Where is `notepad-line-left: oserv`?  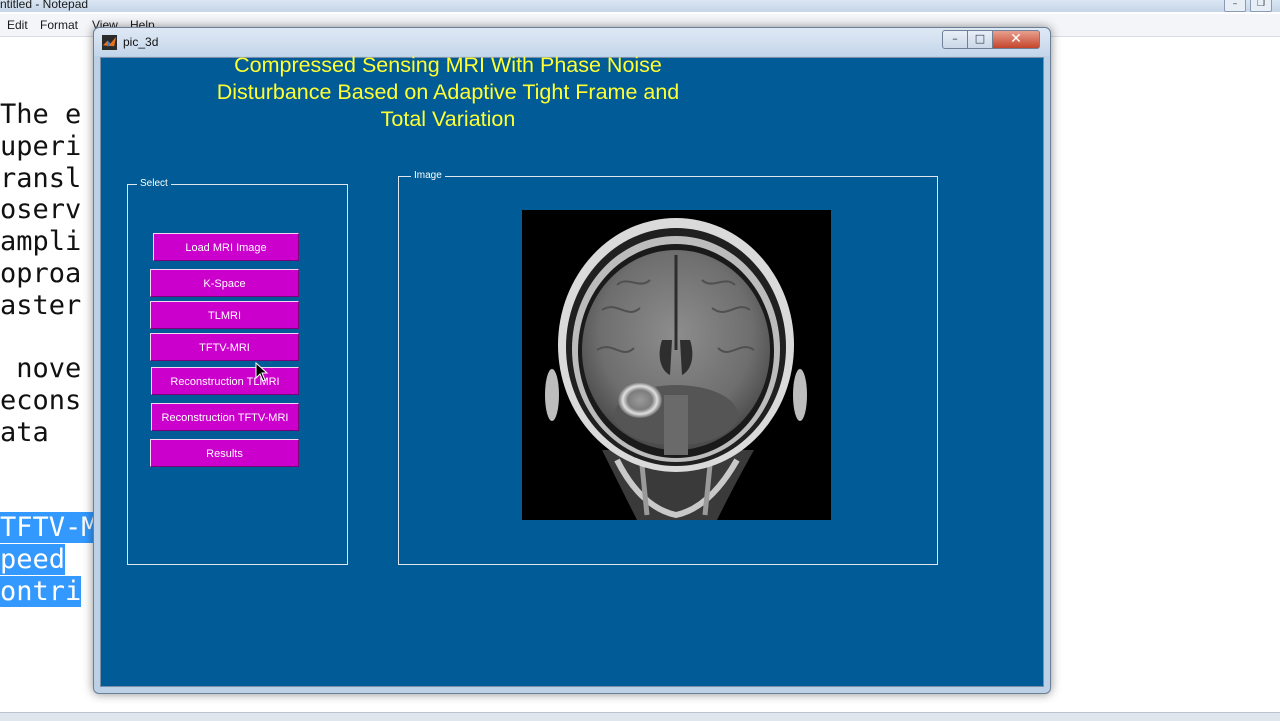
notepad-line-left: oserv is located at coordinates (41, 210).